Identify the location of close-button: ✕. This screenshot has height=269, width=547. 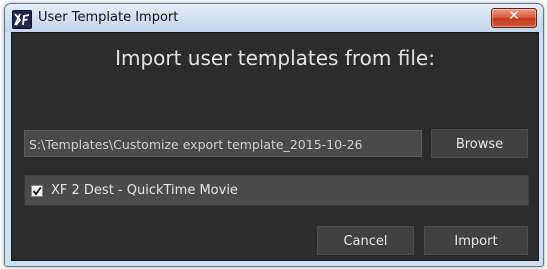
(514, 18).